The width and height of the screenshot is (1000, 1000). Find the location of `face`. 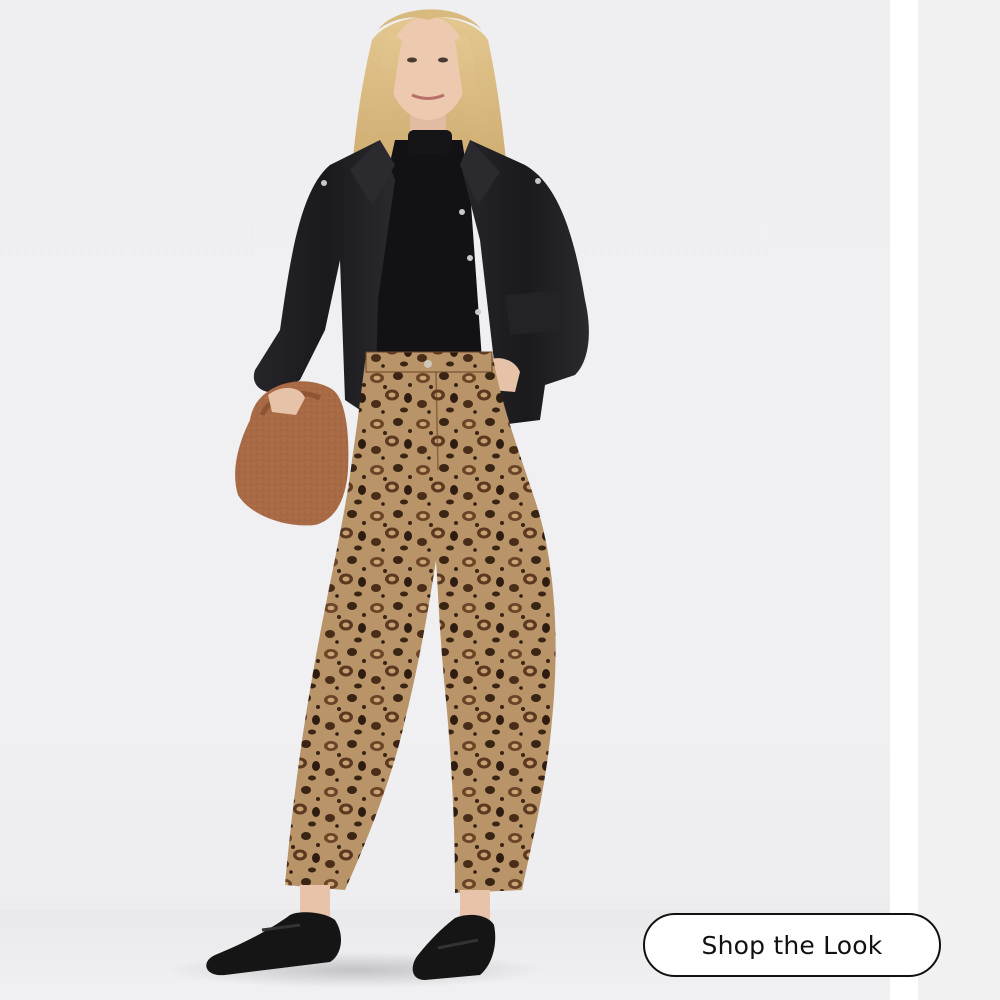

face is located at coordinates (428, 68).